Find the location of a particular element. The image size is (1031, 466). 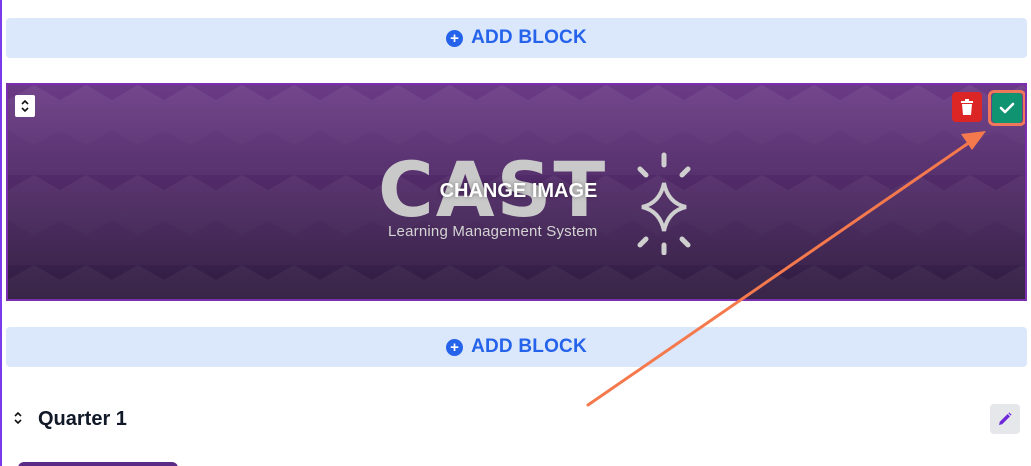

delete-block-button is located at coordinates (967, 107).